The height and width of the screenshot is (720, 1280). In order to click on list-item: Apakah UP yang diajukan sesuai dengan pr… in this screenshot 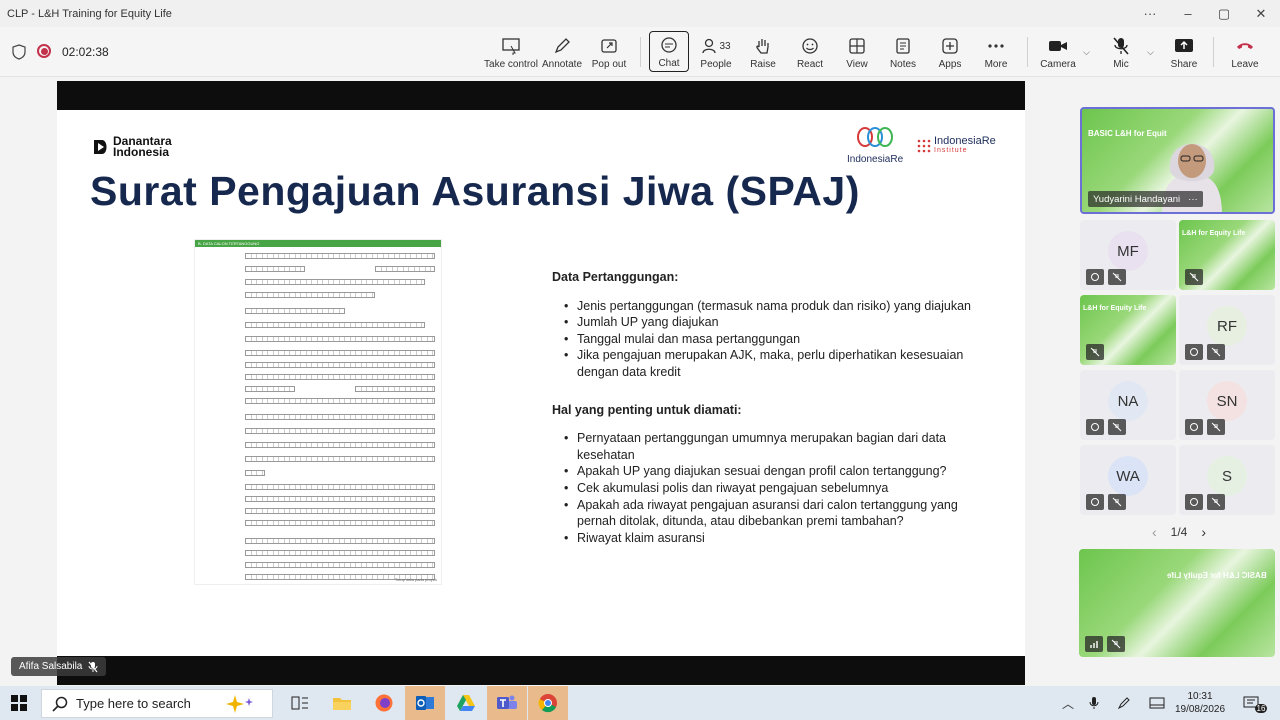, I will do `click(773, 471)`.